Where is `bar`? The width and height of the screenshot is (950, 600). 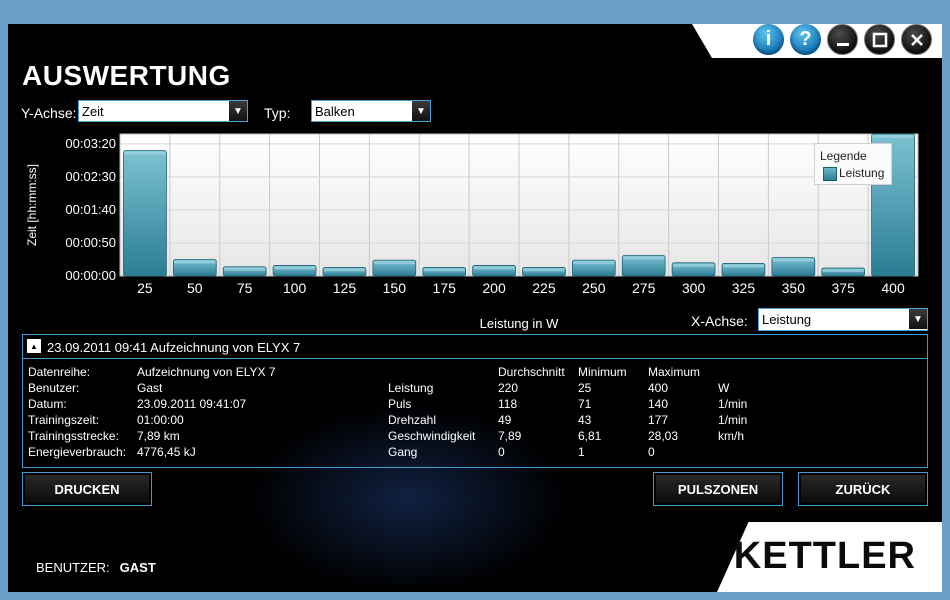 bar is located at coordinates (145, 213).